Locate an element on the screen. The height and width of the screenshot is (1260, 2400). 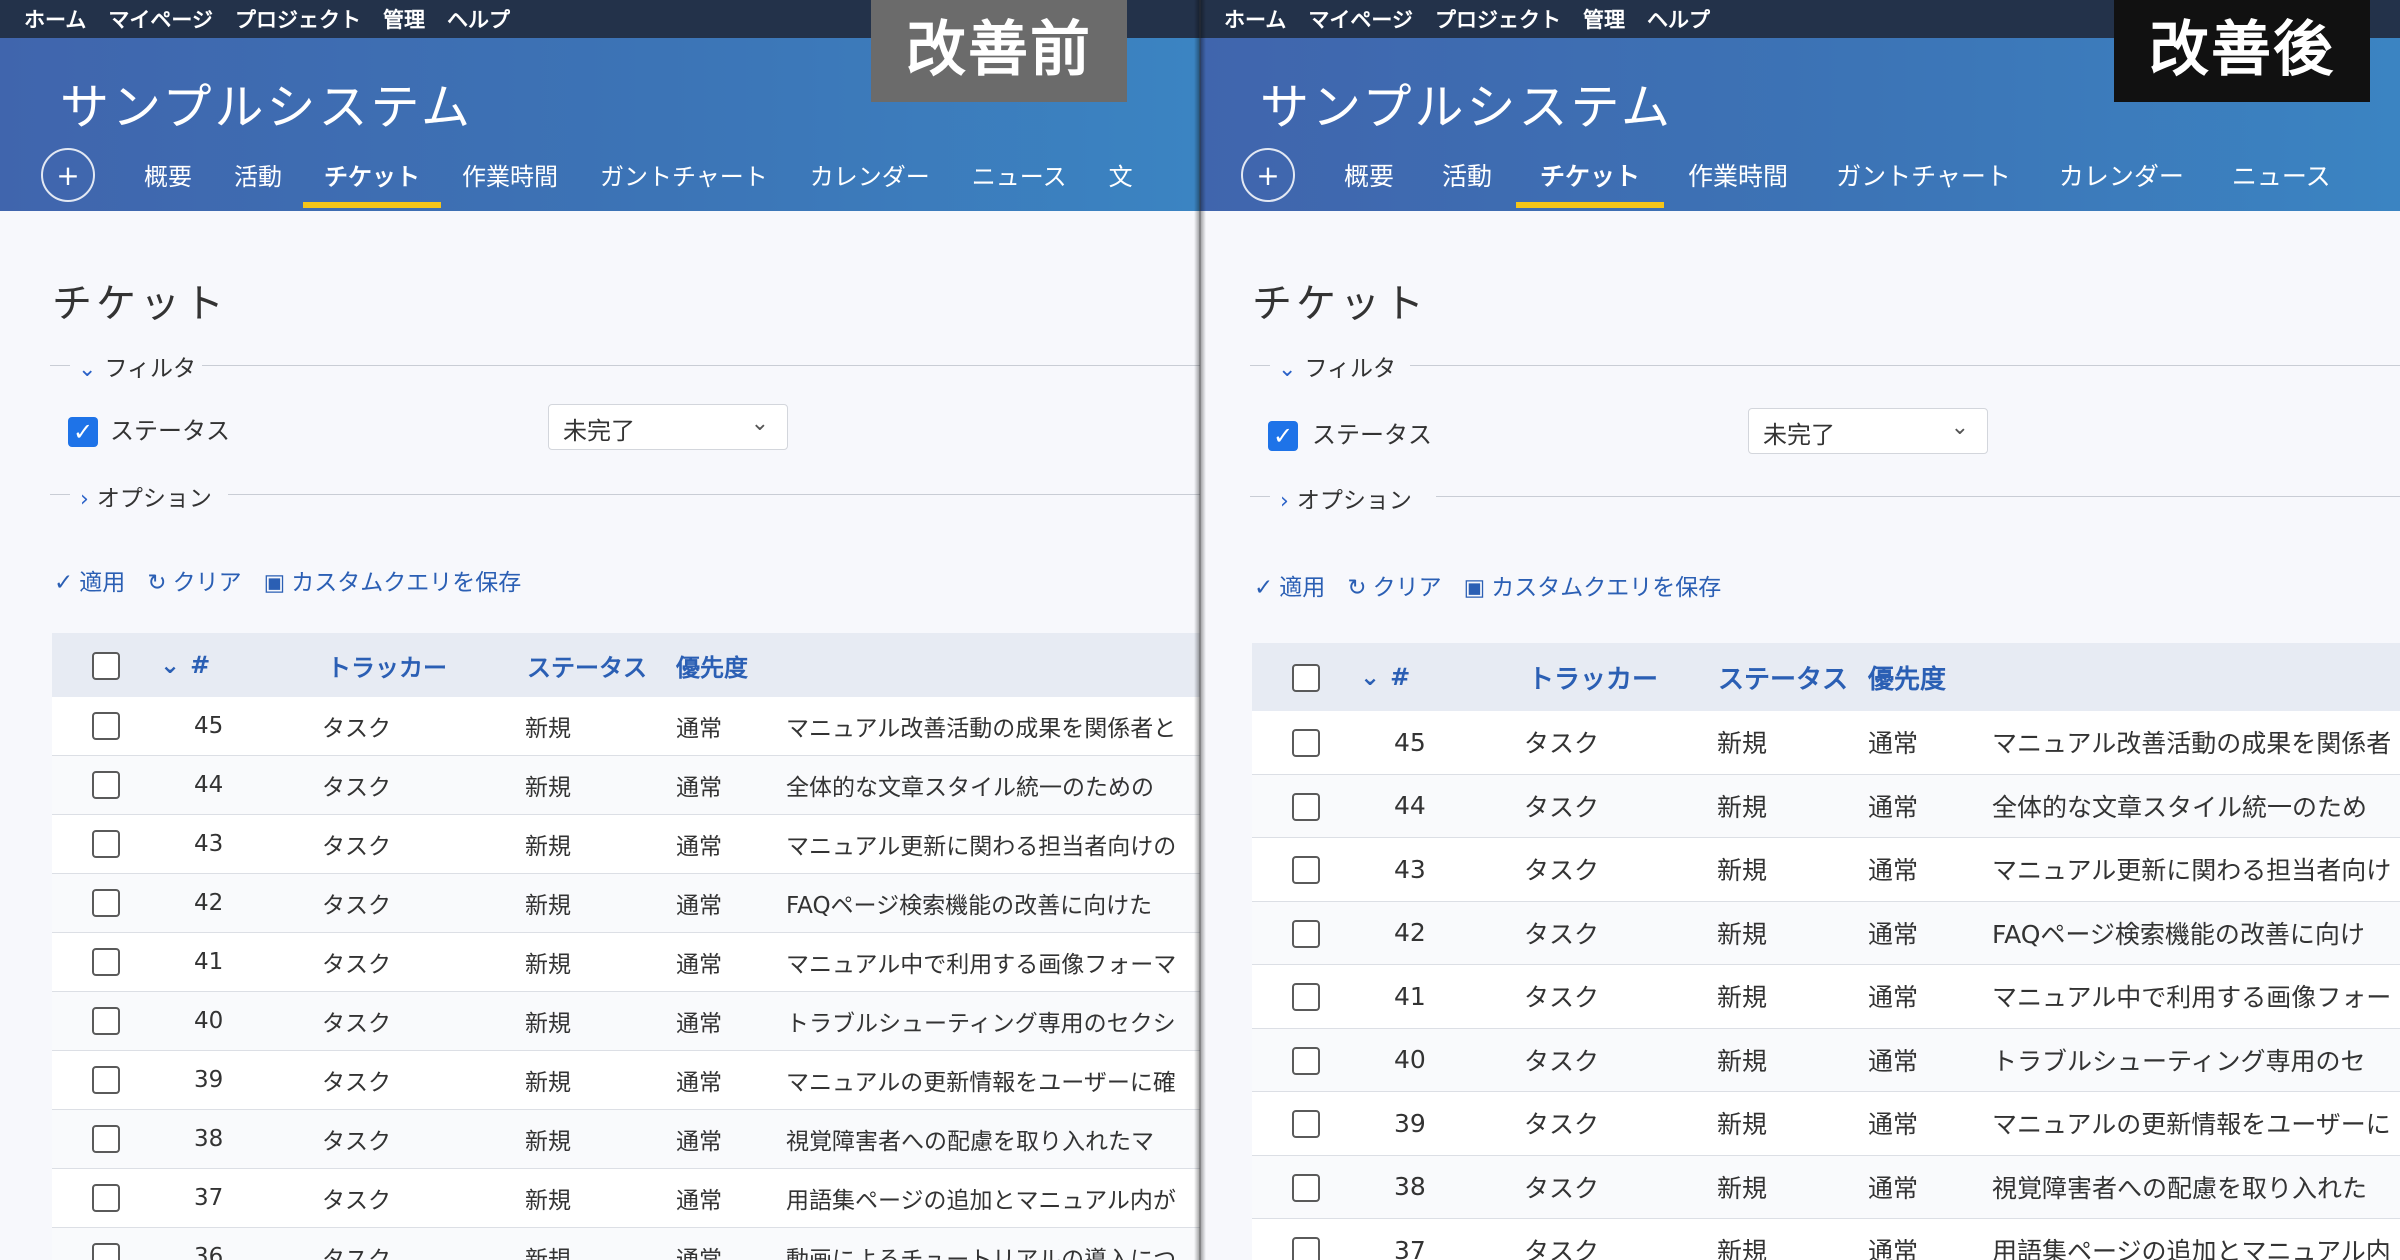
issue-subject-link: 用語集ページの追加とマニュアル内 is located at coordinates (2196, 1239).